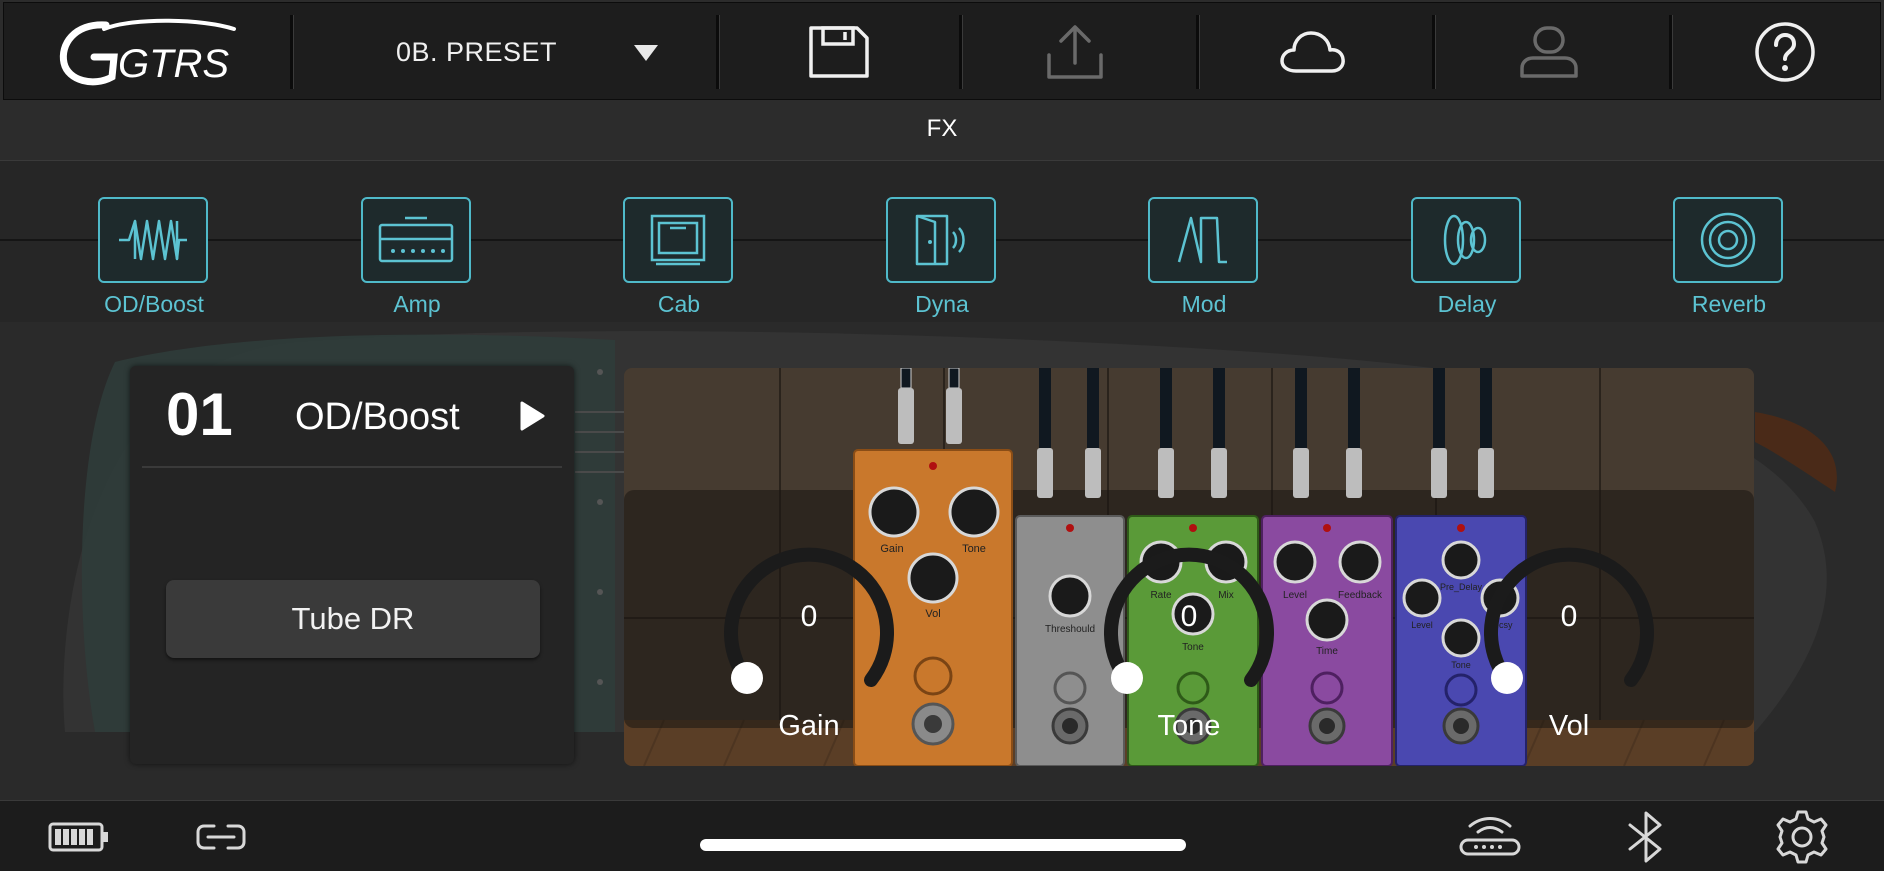  I want to click on knob-label: Tone, so click(1189, 726).